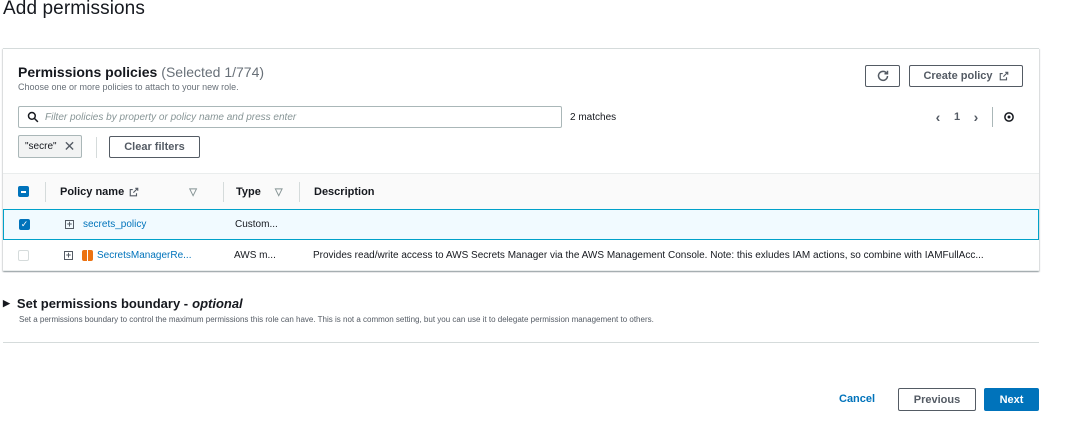  I want to click on column-description-label: Description, so click(344, 192).